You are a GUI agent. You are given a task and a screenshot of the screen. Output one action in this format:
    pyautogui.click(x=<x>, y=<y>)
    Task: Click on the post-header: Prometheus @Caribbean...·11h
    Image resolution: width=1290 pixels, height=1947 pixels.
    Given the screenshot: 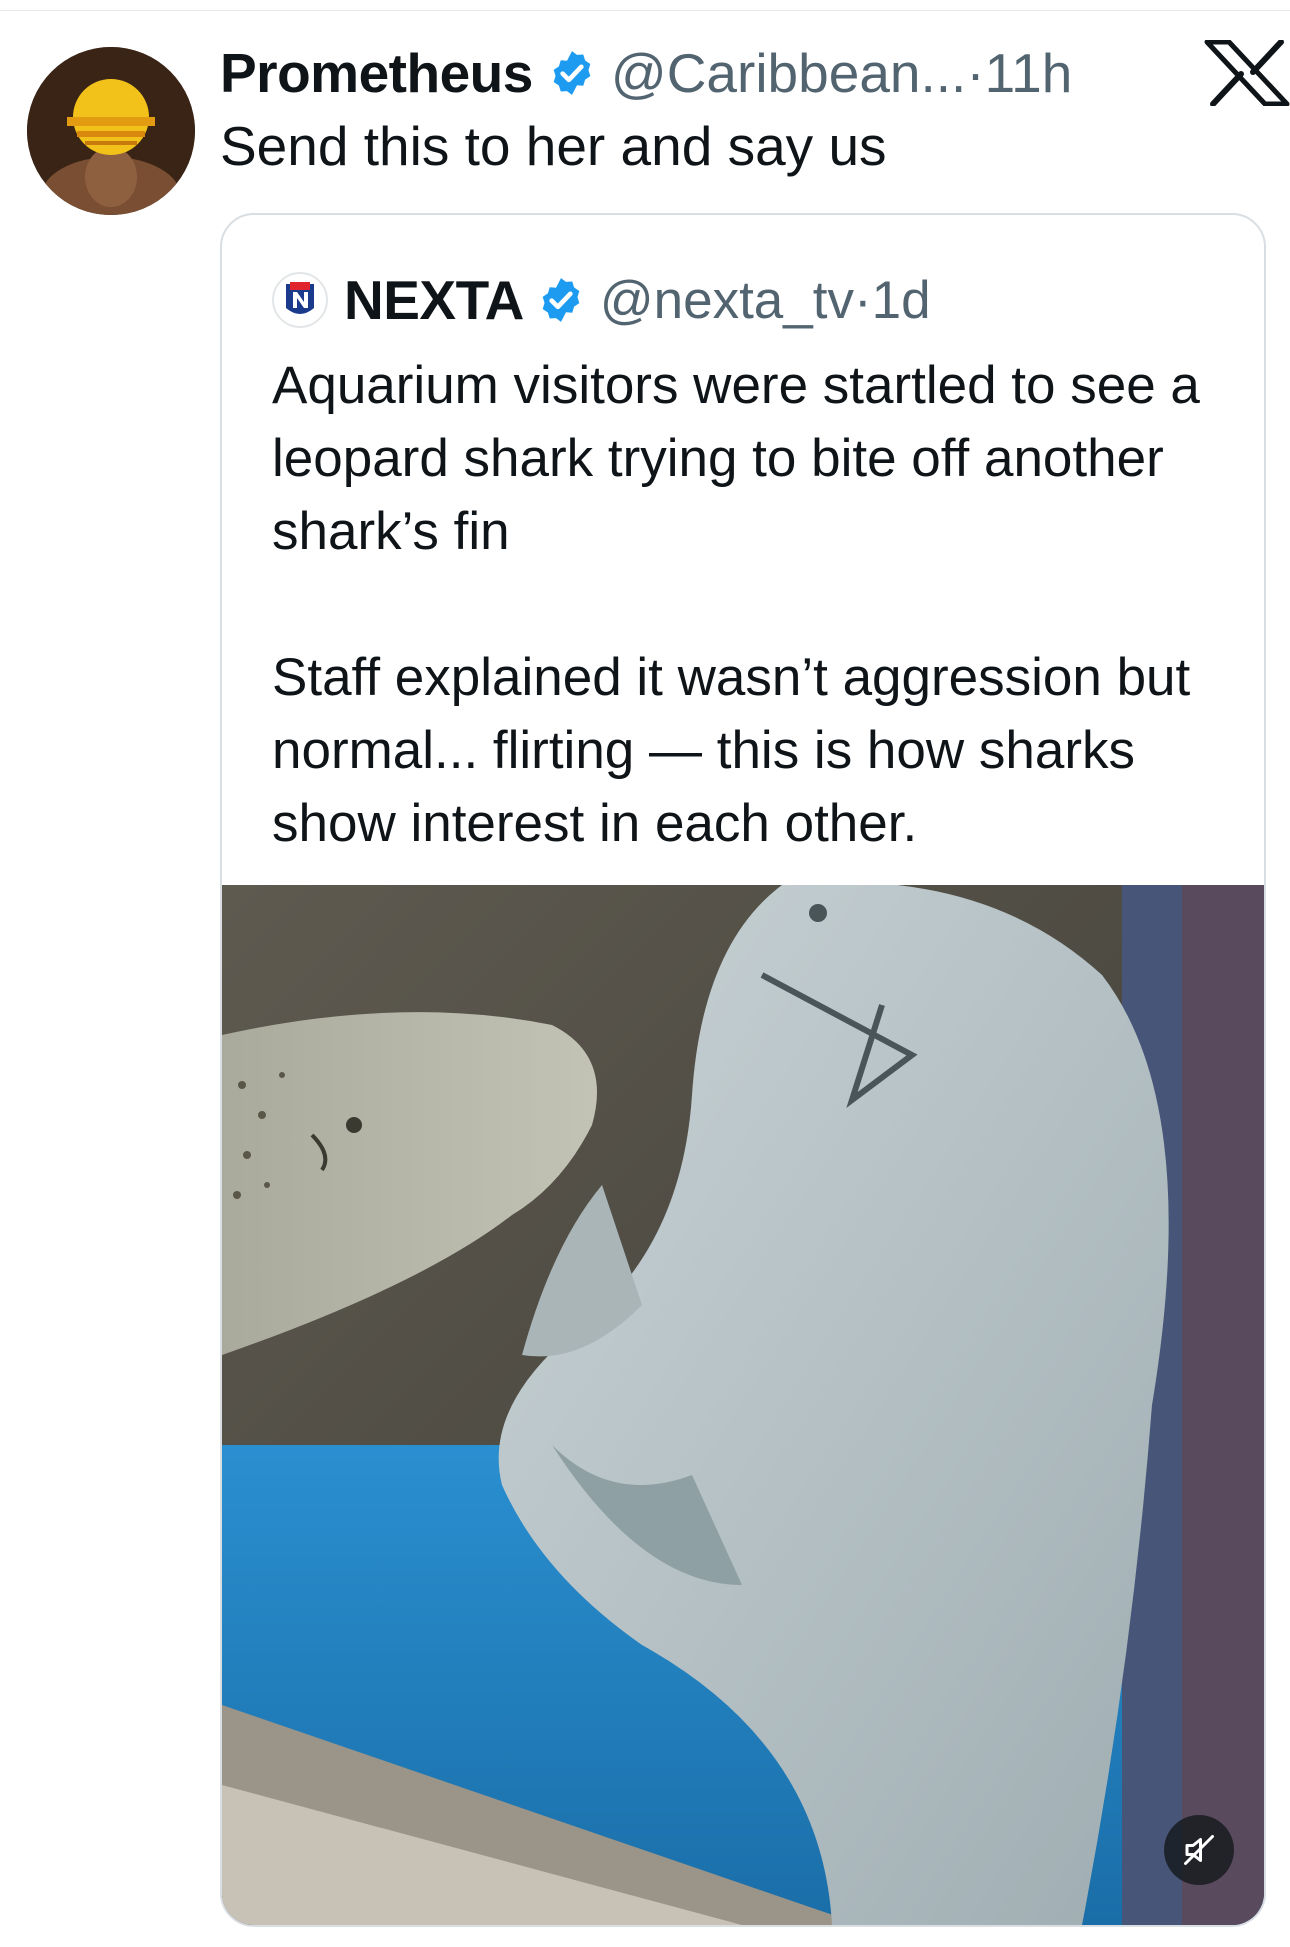 What is the action you would take?
    pyautogui.click(x=646, y=73)
    